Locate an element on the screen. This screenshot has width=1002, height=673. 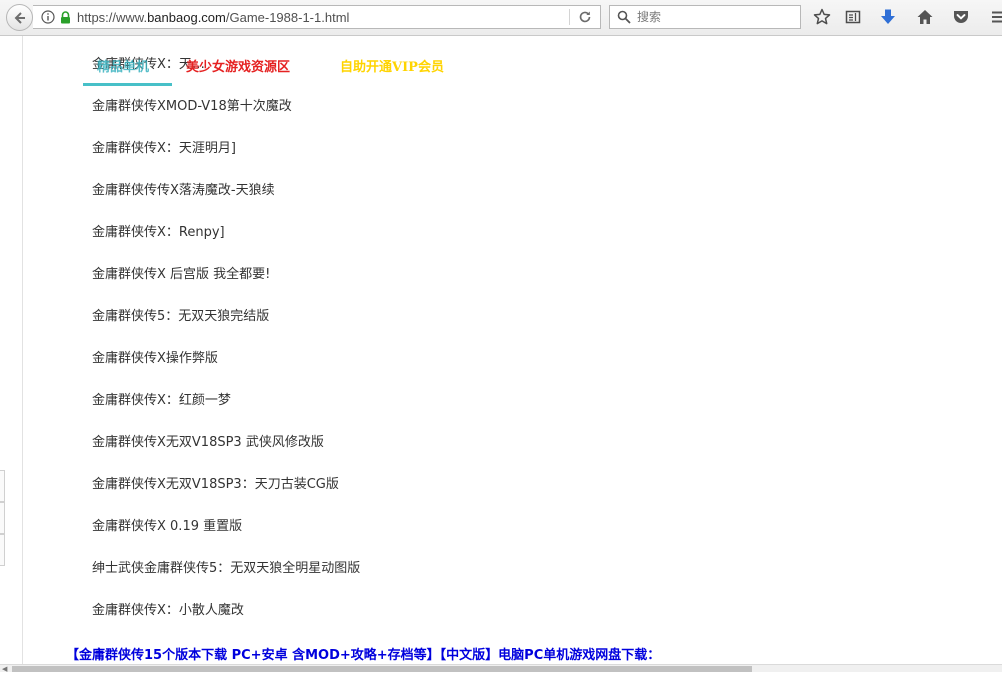
url-host: banbaog.com is located at coordinates (186, 17).